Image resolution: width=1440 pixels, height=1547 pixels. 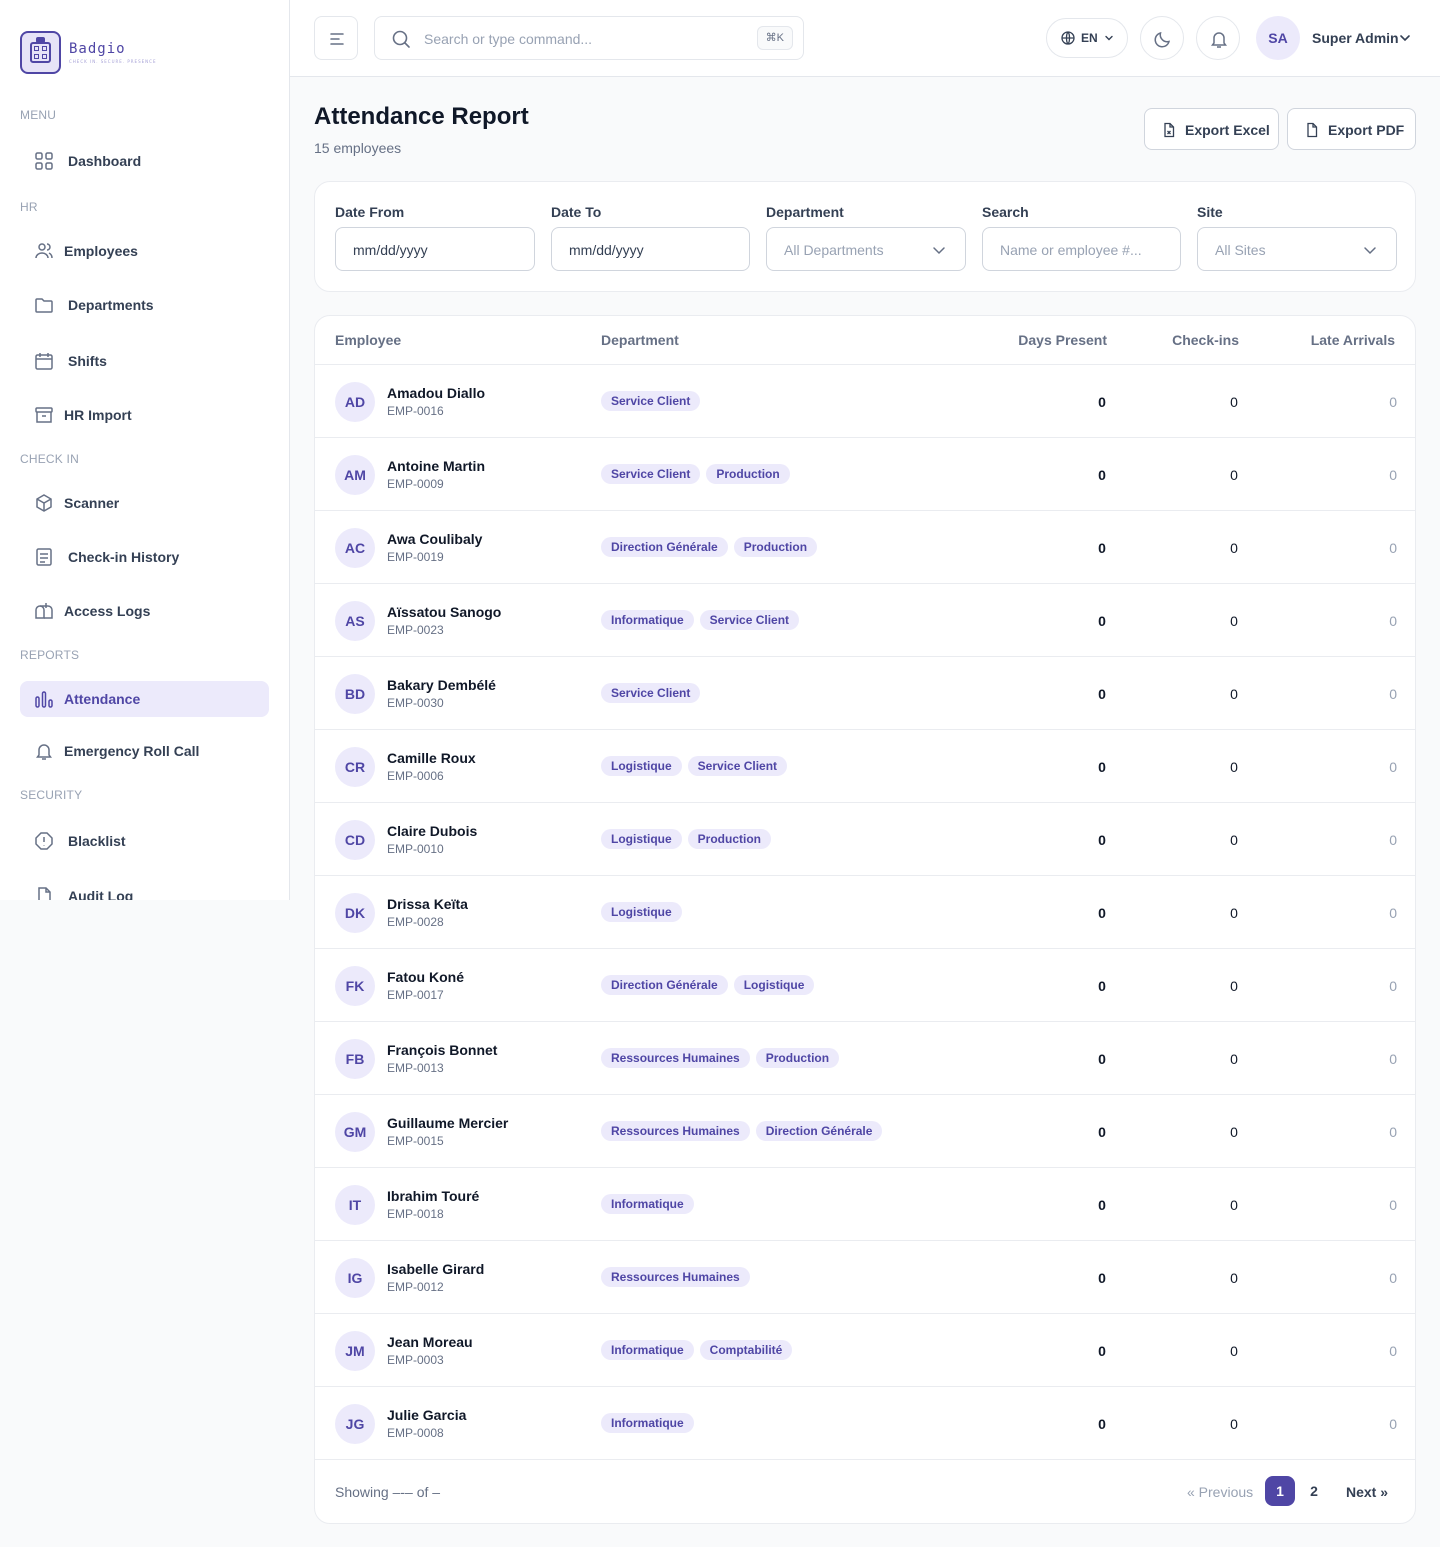 What do you see at coordinates (1297, 249) in the screenshot?
I see `site-select: All Sites` at bounding box center [1297, 249].